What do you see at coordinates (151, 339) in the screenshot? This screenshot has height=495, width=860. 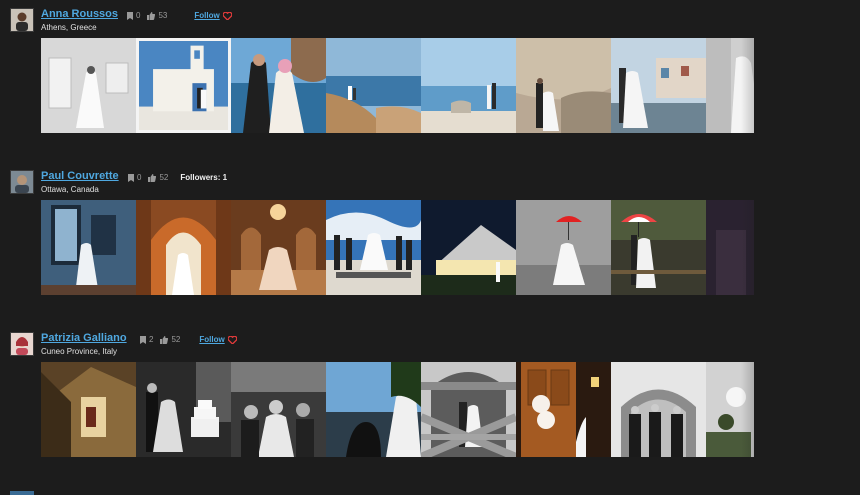 I see `bookmark-count: 2` at bounding box center [151, 339].